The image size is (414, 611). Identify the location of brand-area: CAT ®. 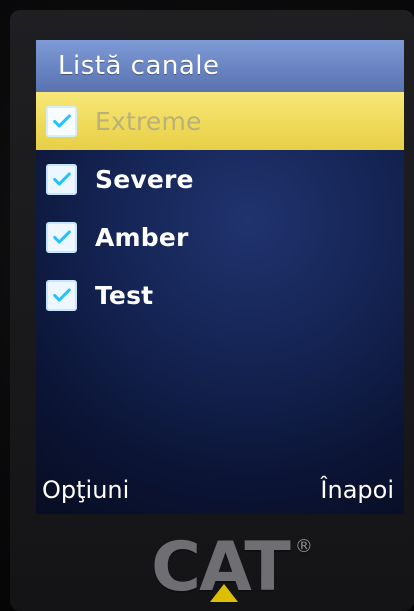
(220, 562).